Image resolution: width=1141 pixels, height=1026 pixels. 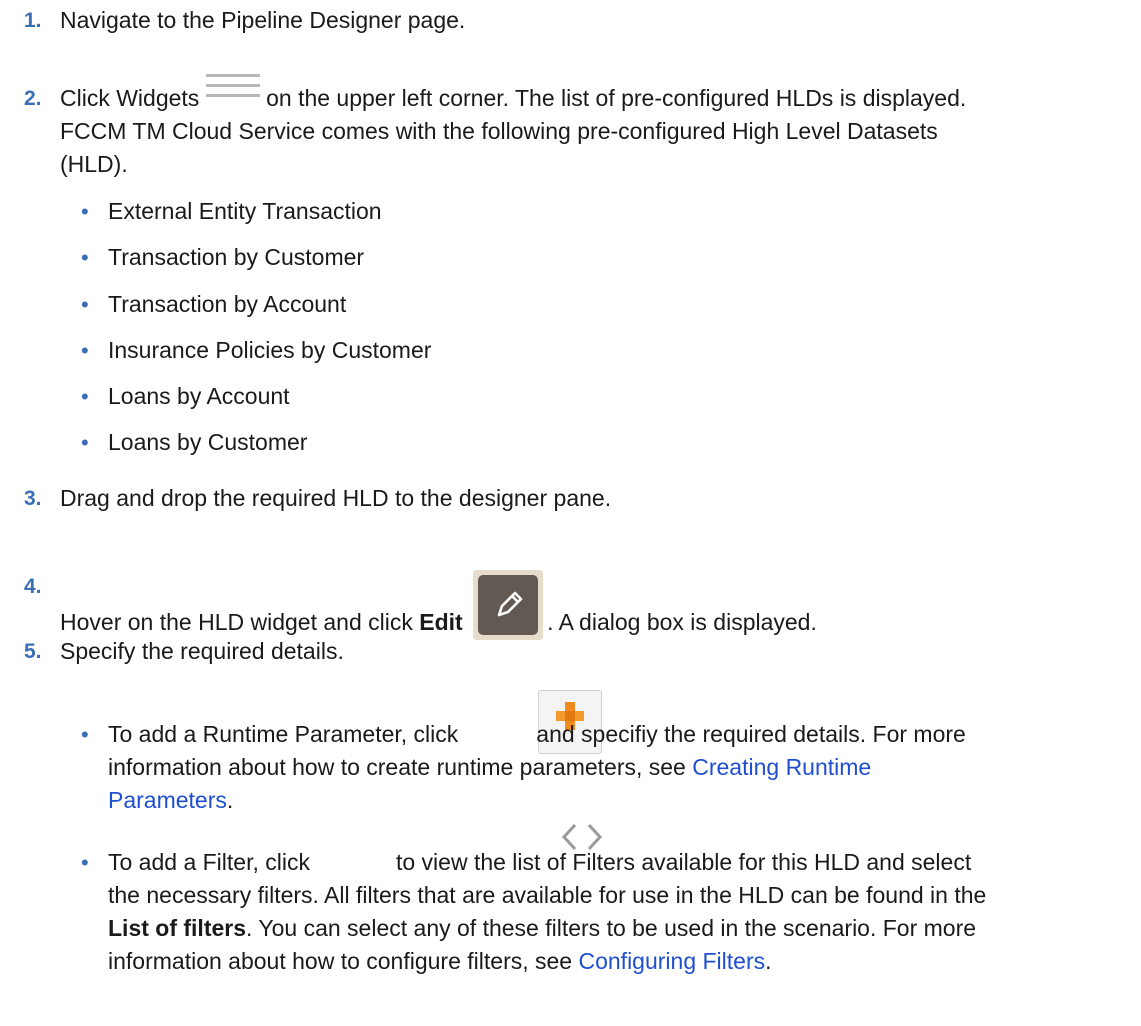 What do you see at coordinates (236, 257) in the screenshot?
I see `list-item-label: Transaction by Customer` at bounding box center [236, 257].